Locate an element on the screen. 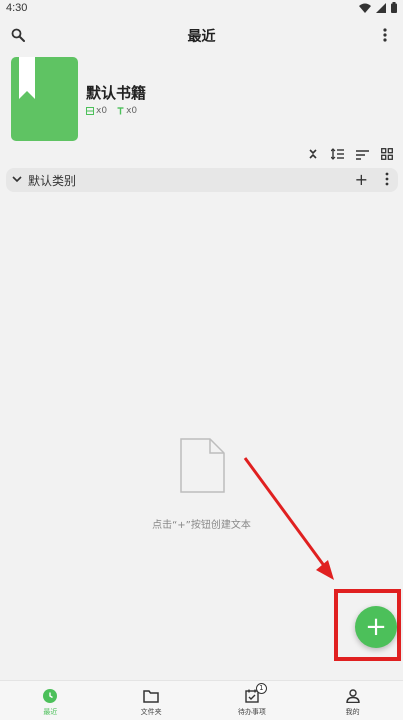  more-options-button is located at coordinates (385, 35).